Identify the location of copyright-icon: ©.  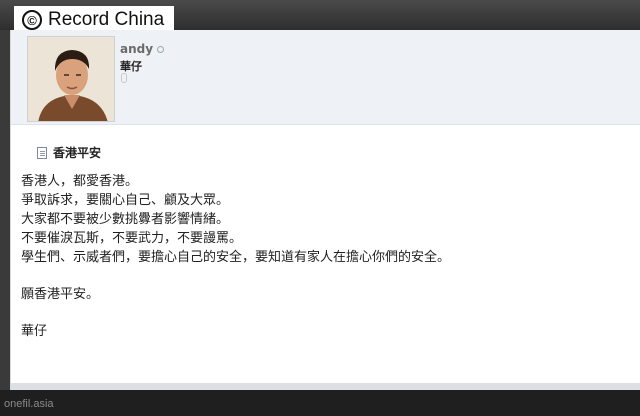
(32, 20).